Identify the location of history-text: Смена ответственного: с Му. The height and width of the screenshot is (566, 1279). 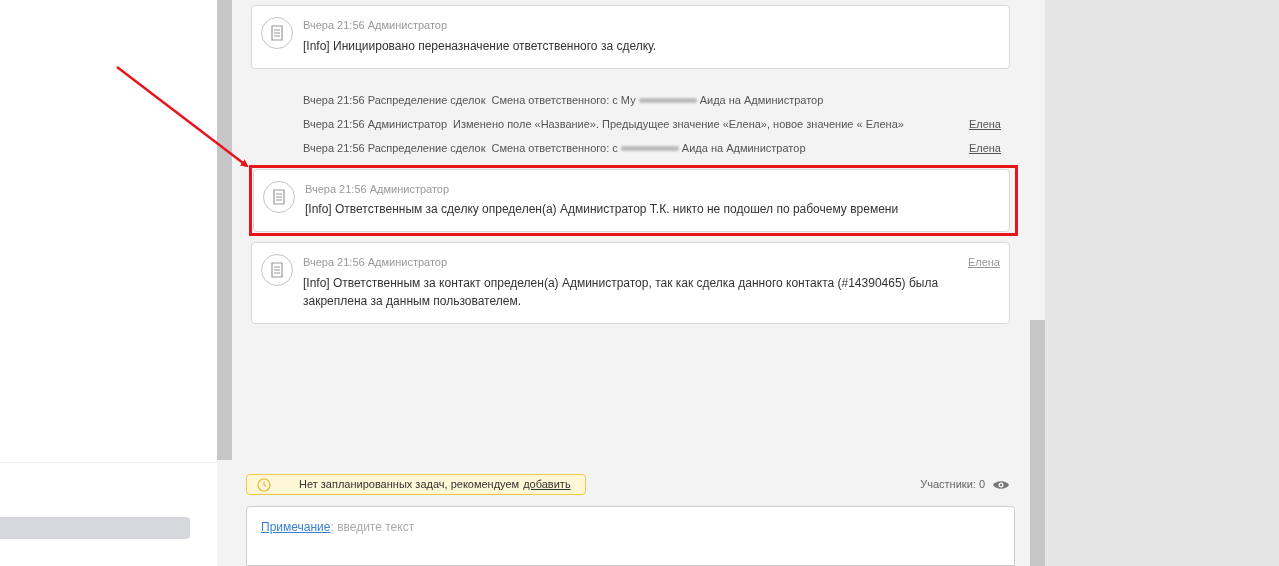
(563, 101).